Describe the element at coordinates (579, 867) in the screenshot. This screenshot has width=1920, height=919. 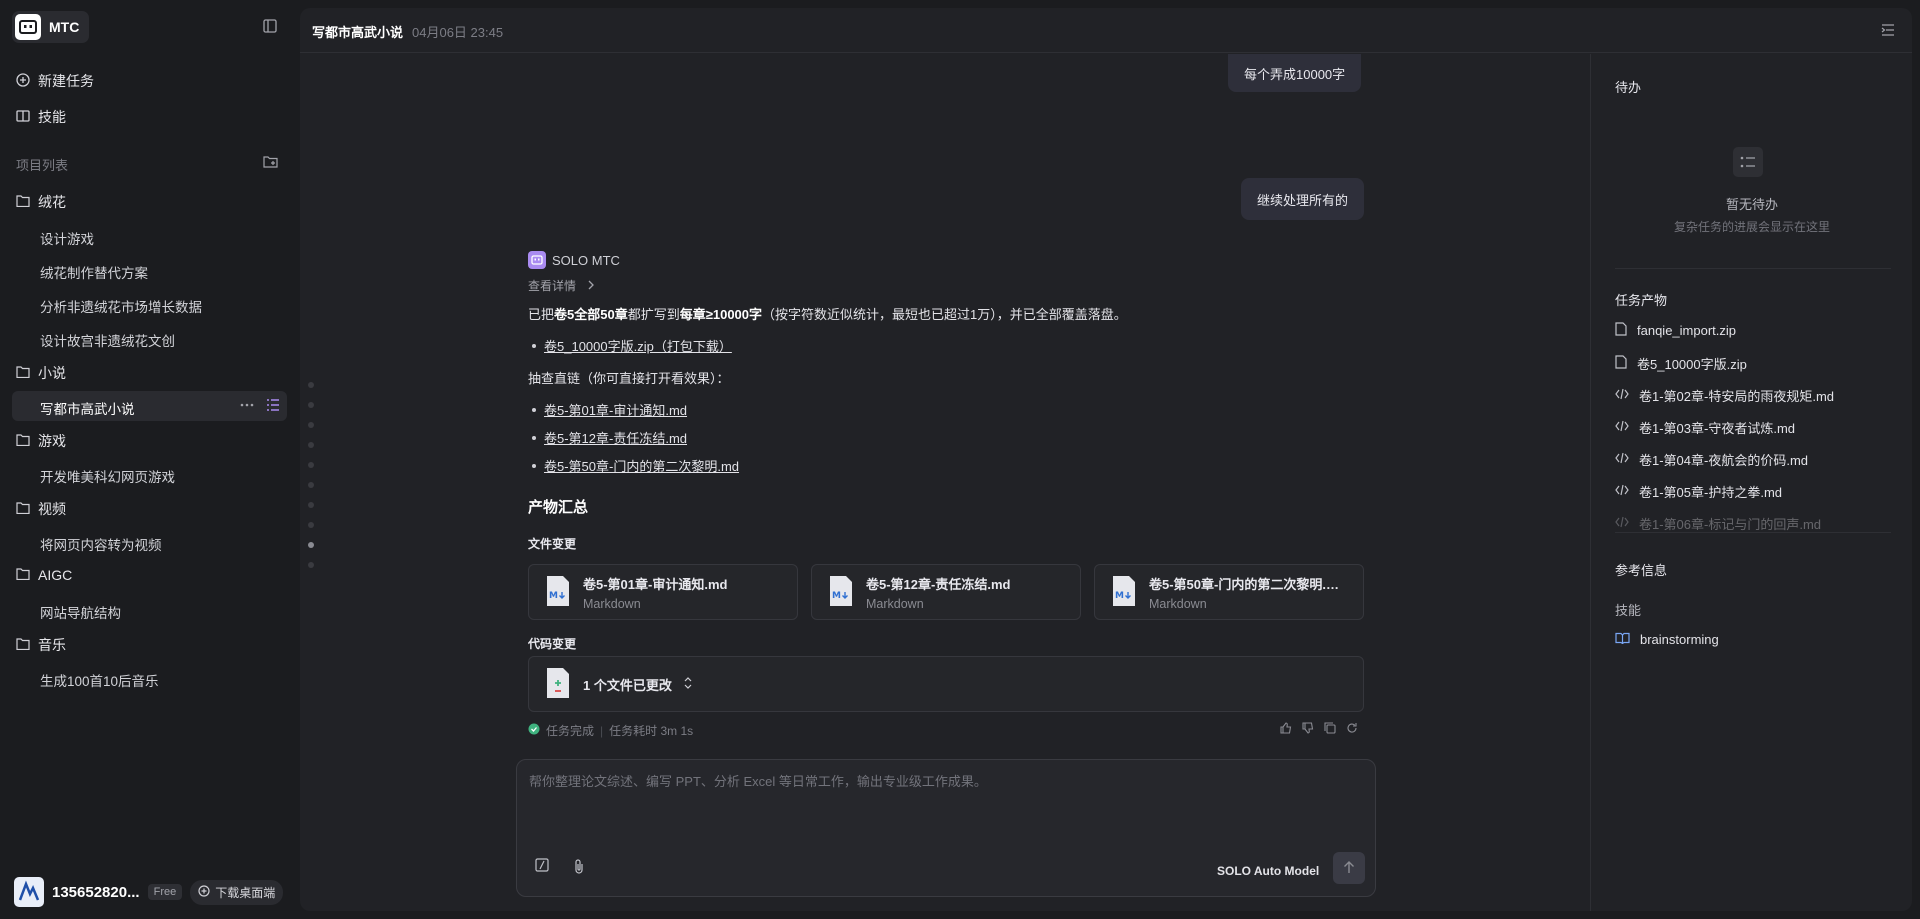
I see `attachment-icon` at that location.